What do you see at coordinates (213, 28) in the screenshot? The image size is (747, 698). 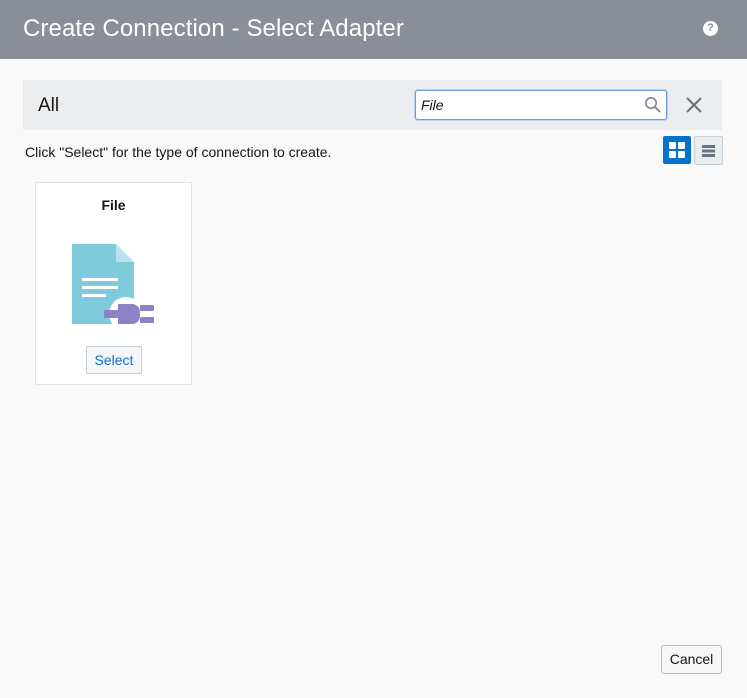 I see `dialog-title: Create Connection - Select Adapter` at bounding box center [213, 28].